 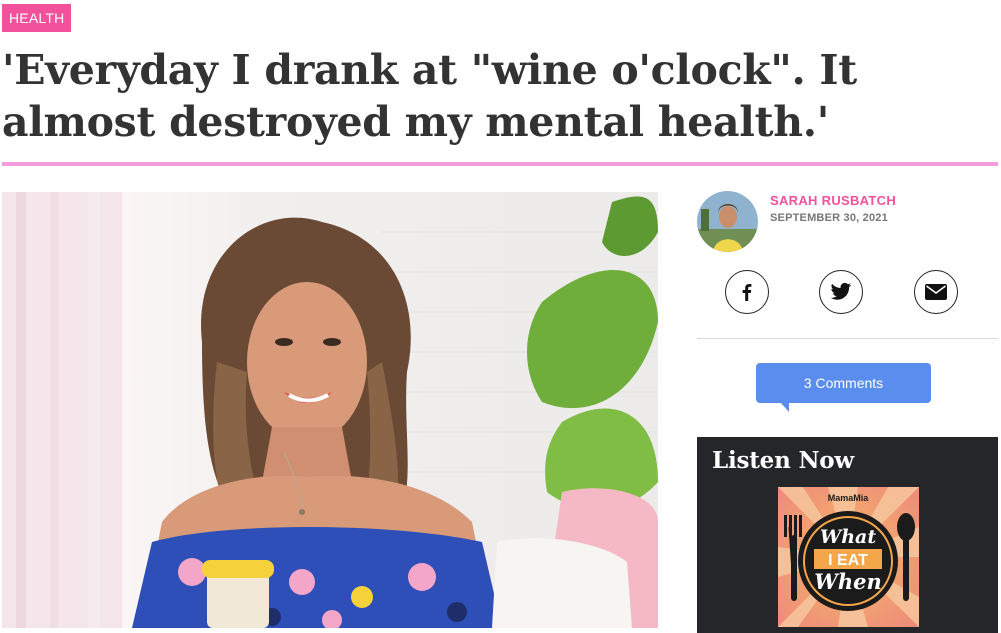 I want to click on category-tag: HEALTH, so click(x=37, y=18).